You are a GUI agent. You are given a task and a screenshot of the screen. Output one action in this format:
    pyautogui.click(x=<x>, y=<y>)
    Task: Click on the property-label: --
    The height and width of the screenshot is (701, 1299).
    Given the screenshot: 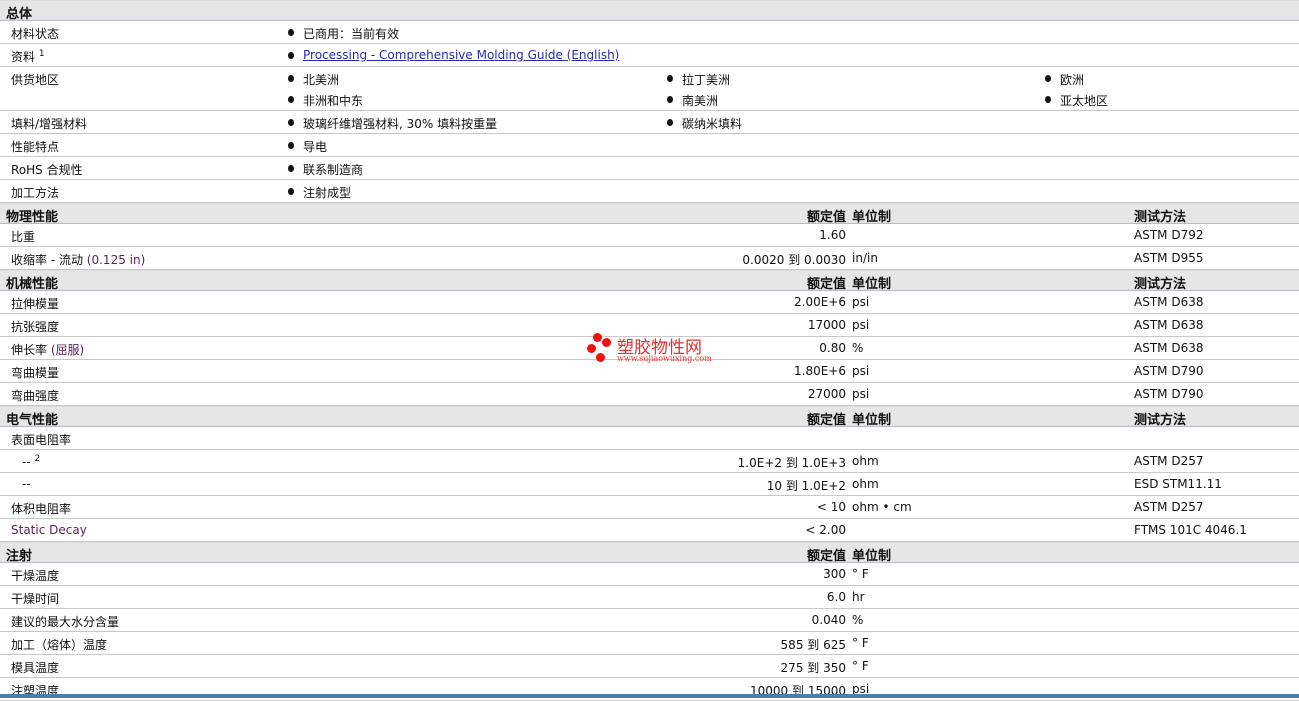 What is the action you would take?
    pyautogui.click(x=26, y=484)
    